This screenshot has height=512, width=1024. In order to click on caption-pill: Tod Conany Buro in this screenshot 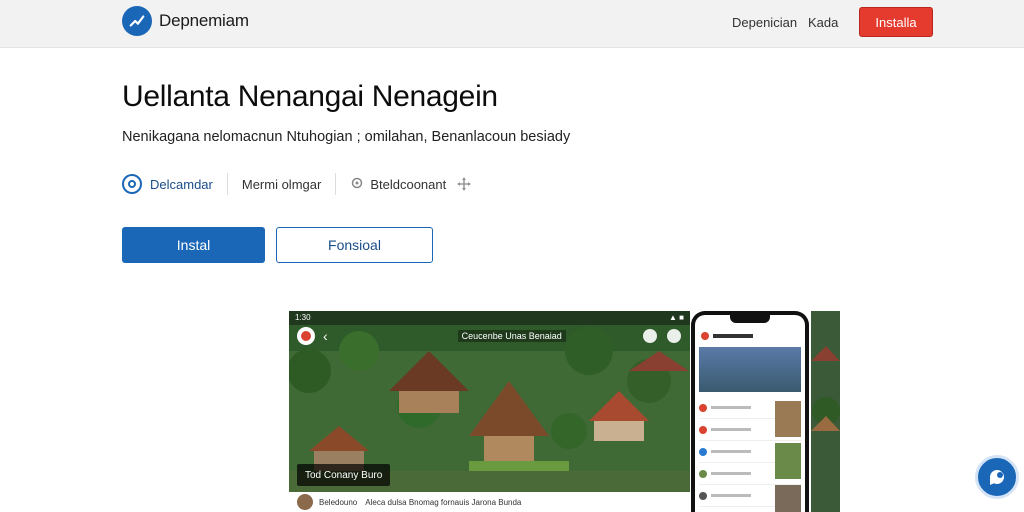, I will do `click(344, 475)`.